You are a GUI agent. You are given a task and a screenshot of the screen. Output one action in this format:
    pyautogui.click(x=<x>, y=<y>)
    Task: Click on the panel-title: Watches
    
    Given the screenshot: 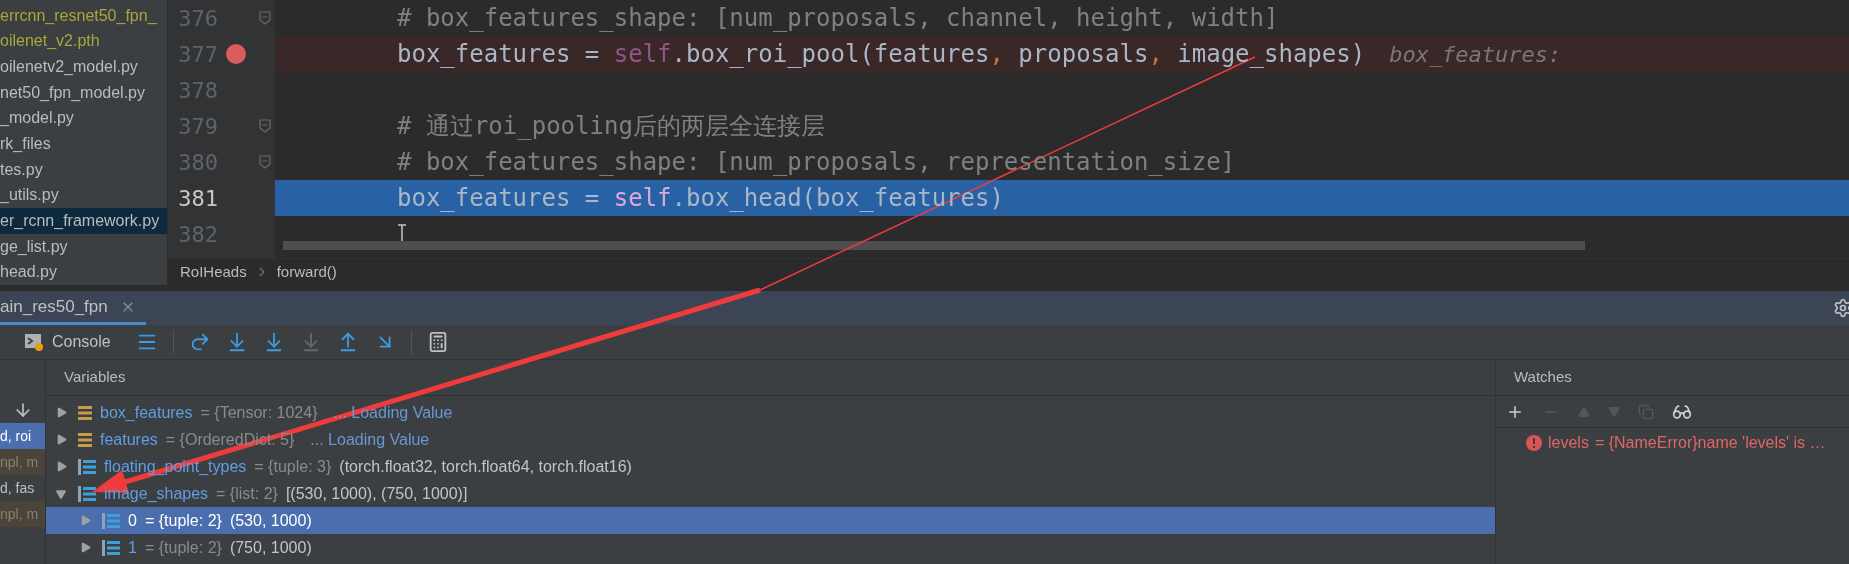 What is the action you would take?
    pyautogui.click(x=1543, y=377)
    